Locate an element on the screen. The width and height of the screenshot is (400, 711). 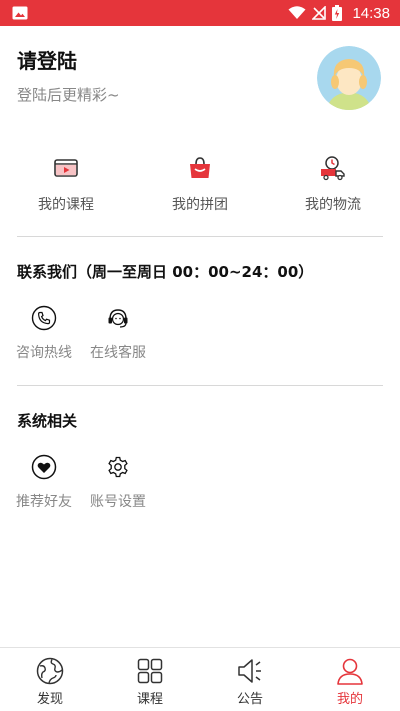
avatar is located at coordinates (349, 78).